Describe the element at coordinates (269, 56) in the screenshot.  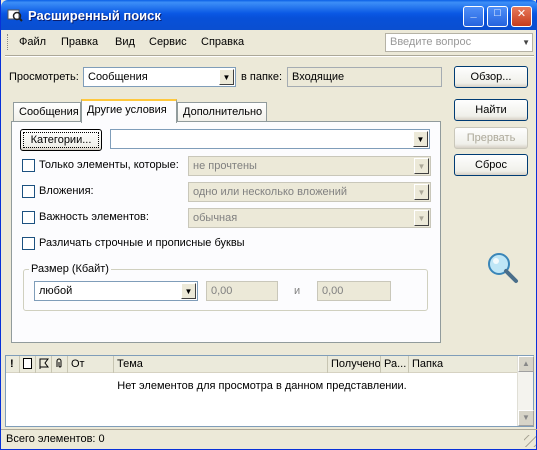
I see `menu-separator` at that location.